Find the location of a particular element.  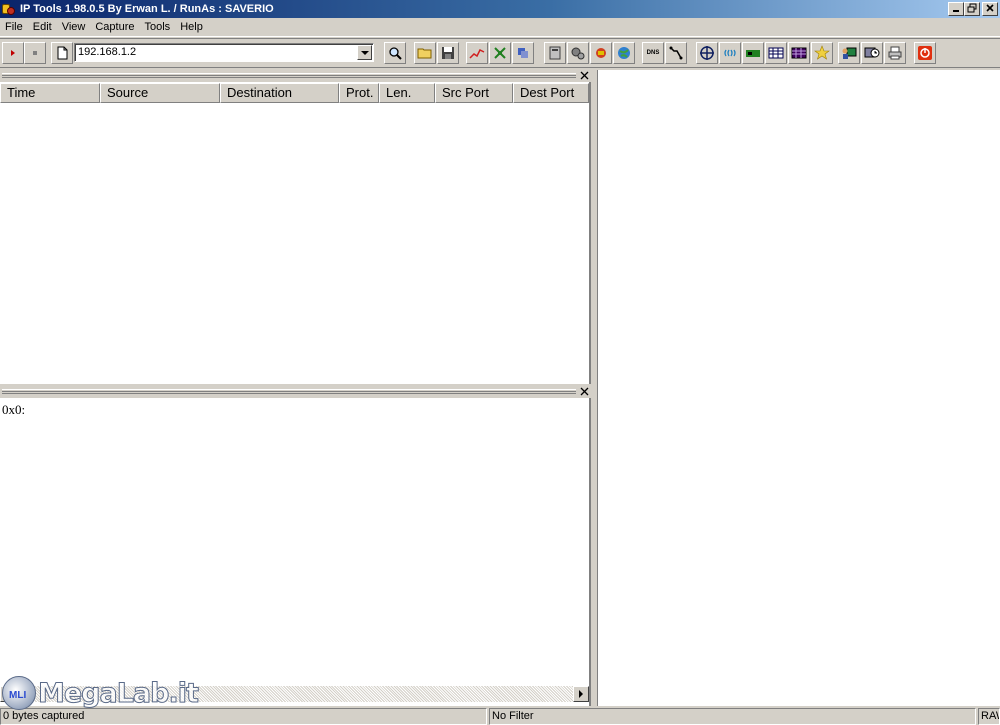

user-monitor-icon is located at coordinates (849, 53).